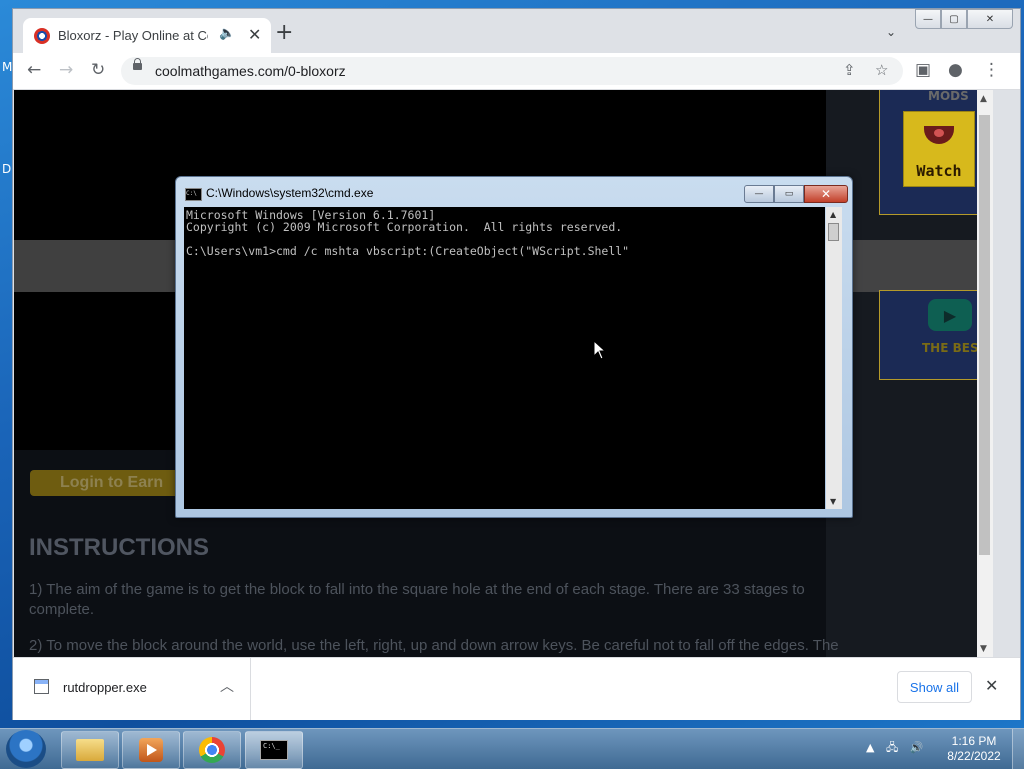 This screenshot has width=1024, height=769. What do you see at coordinates (955, 70) in the screenshot?
I see `profile-avatar-icon: ●` at bounding box center [955, 70].